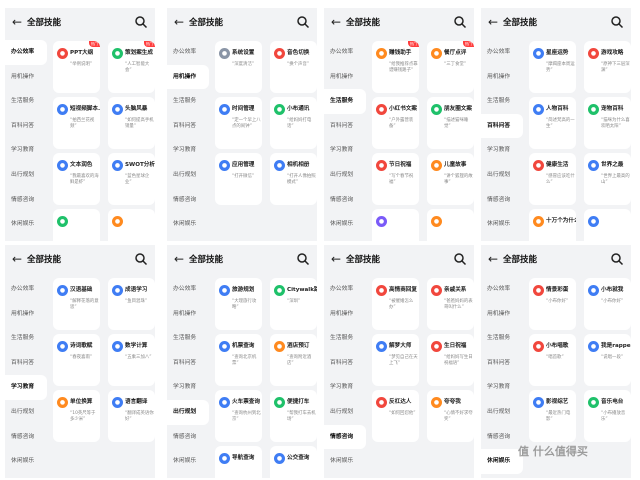  I want to click on skill-card: ● 我是rapper “说唱一段”, so click(607, 360).